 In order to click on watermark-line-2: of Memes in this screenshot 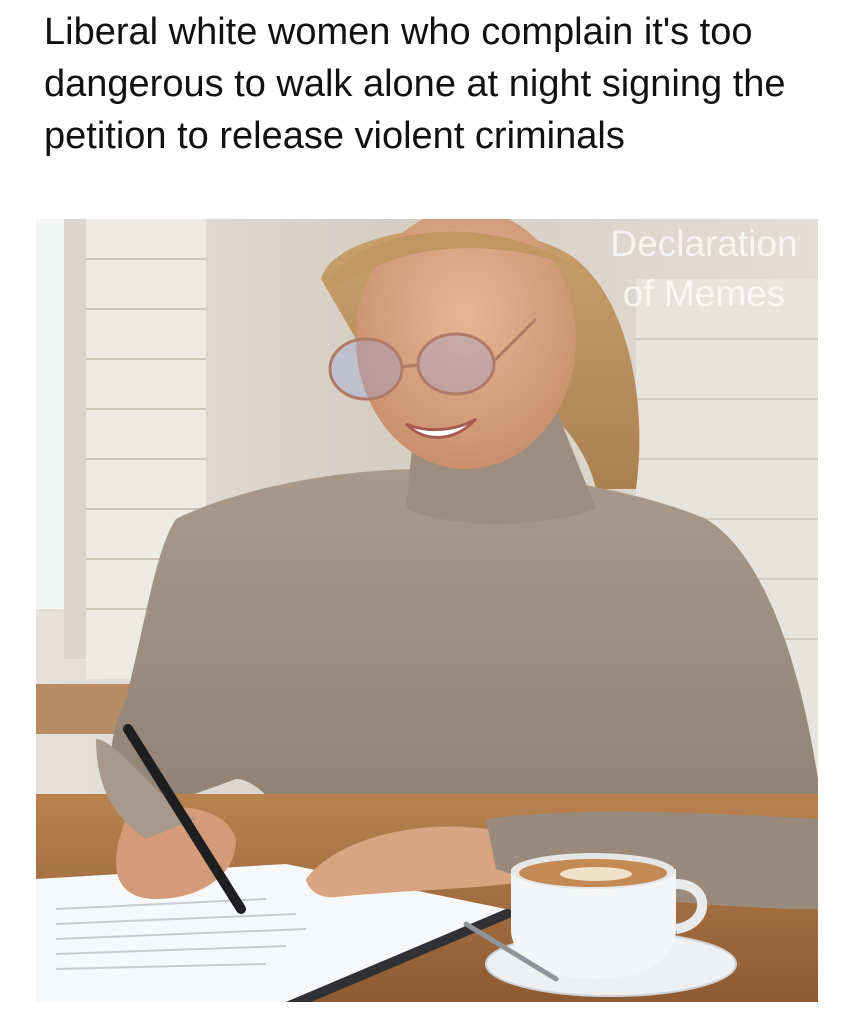, I will do `click(704, 293)`.